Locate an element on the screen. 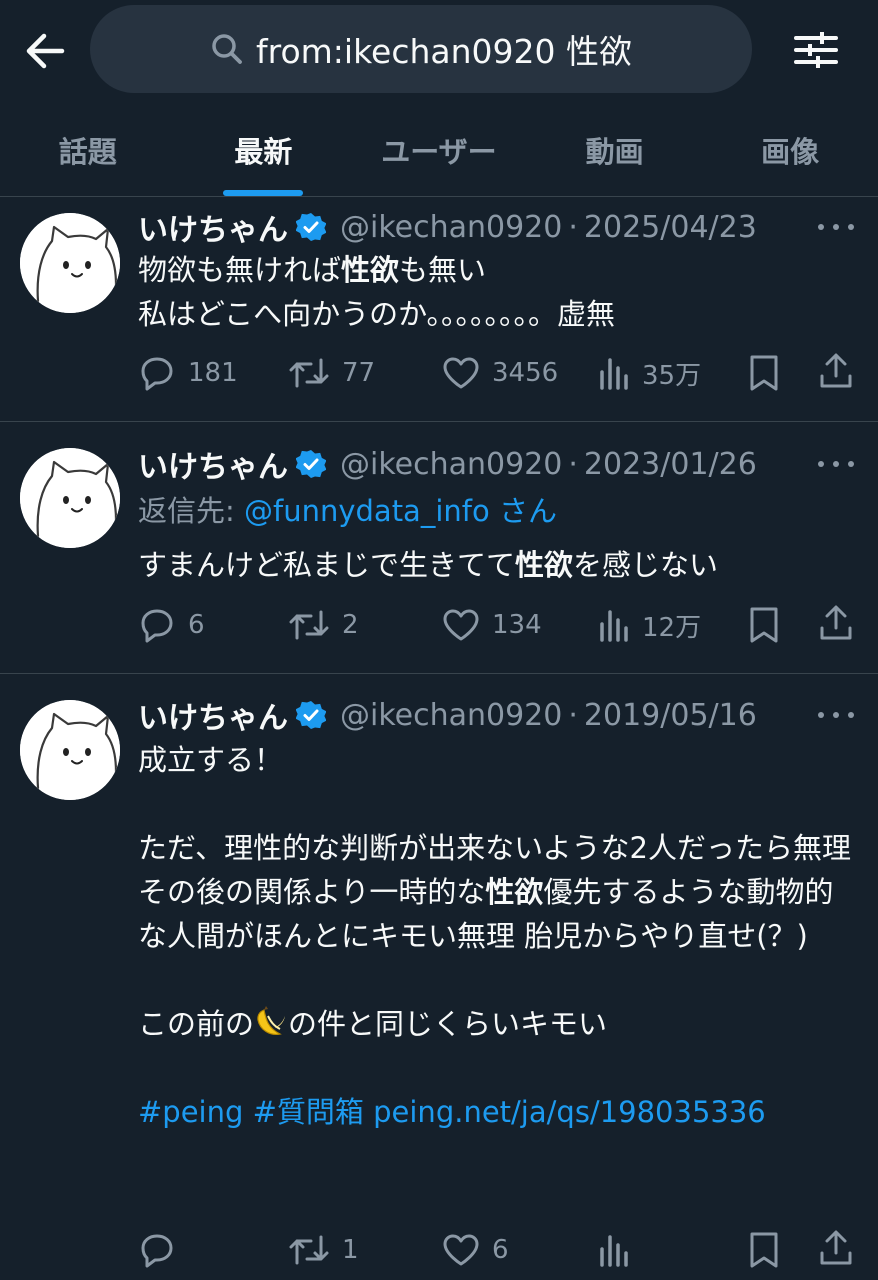 The width and height of the screenshot is (878, 1280). tweet-header: いけちゃん @ikechan0920 · 2023/01/26 is located at coordinates (447, 464).